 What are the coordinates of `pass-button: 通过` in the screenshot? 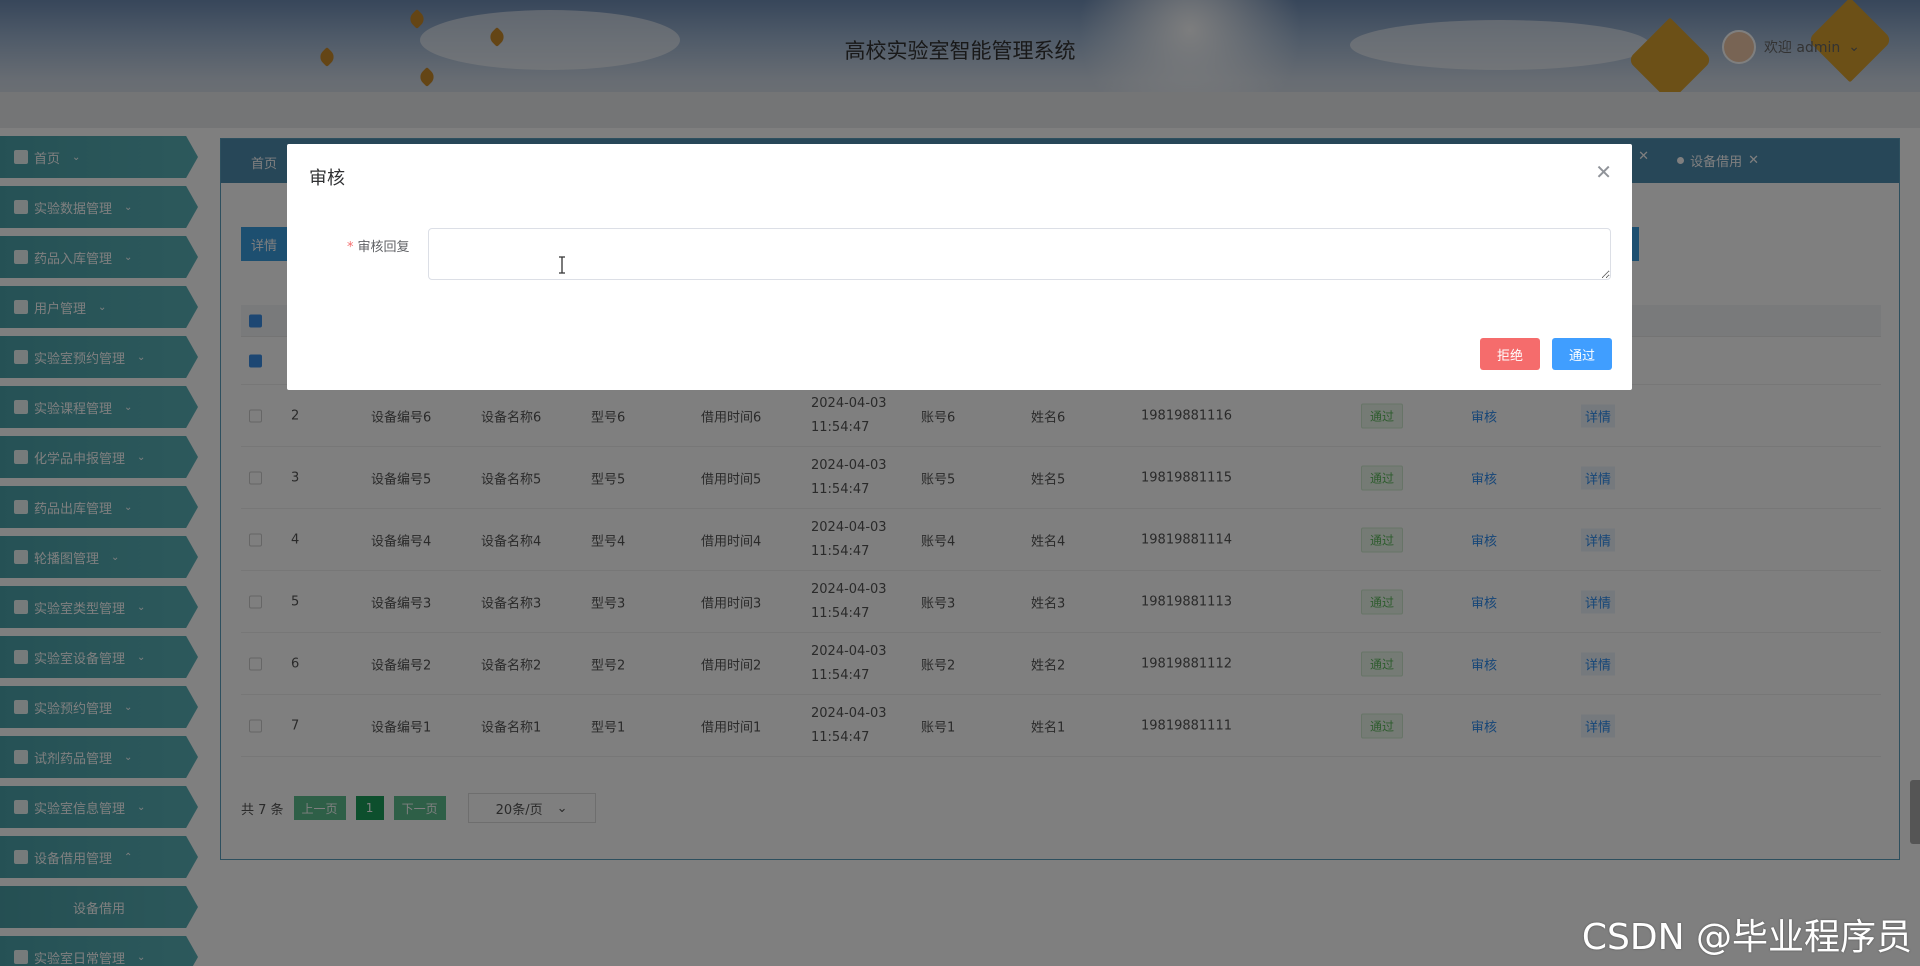 It's located at (1582, 354).